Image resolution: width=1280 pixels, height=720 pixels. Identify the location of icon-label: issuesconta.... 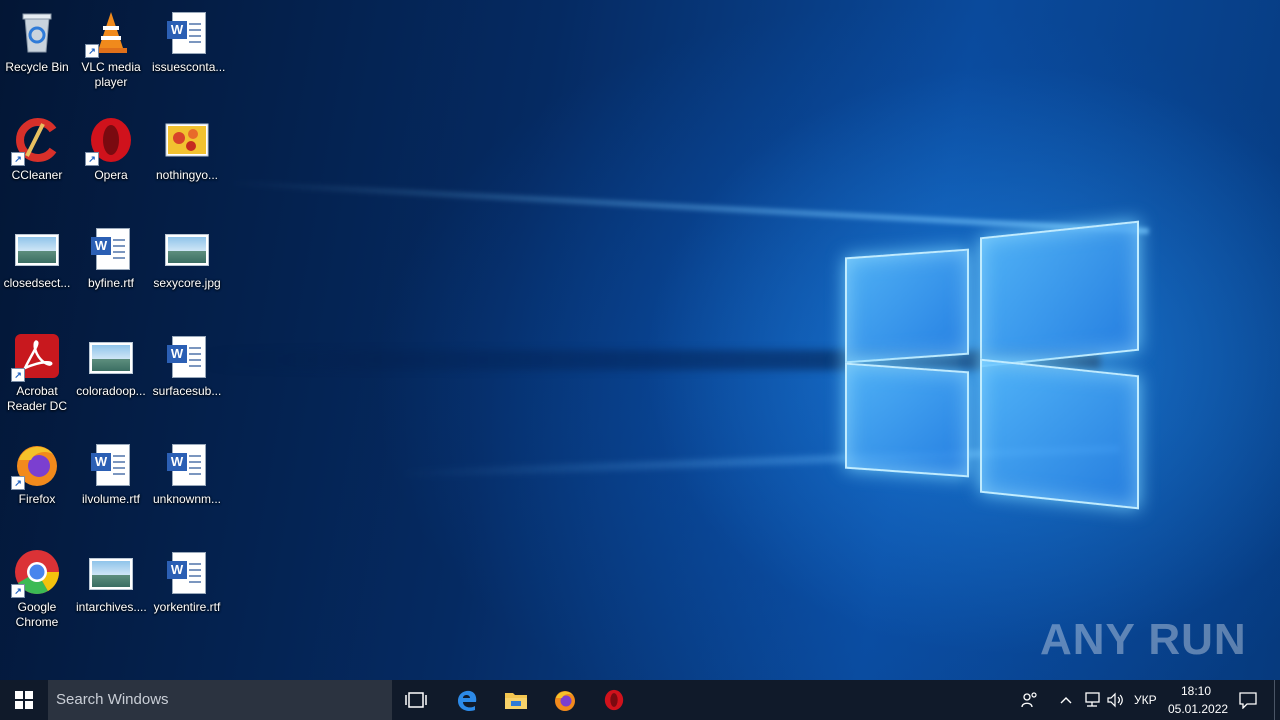
(189, 67).